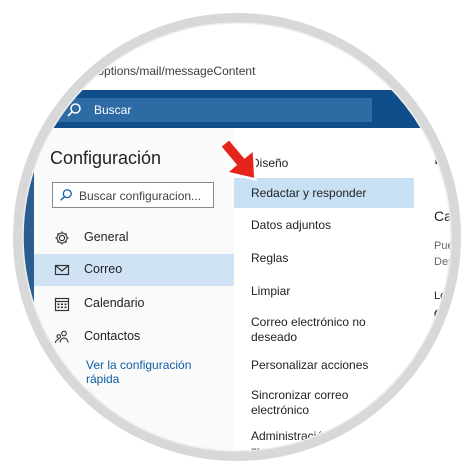  What do you see at coordinates (151, 372) in the screenshot?
I see `quick-settings-link: Ver la configuración rápida` at bounding box center [151, 372].